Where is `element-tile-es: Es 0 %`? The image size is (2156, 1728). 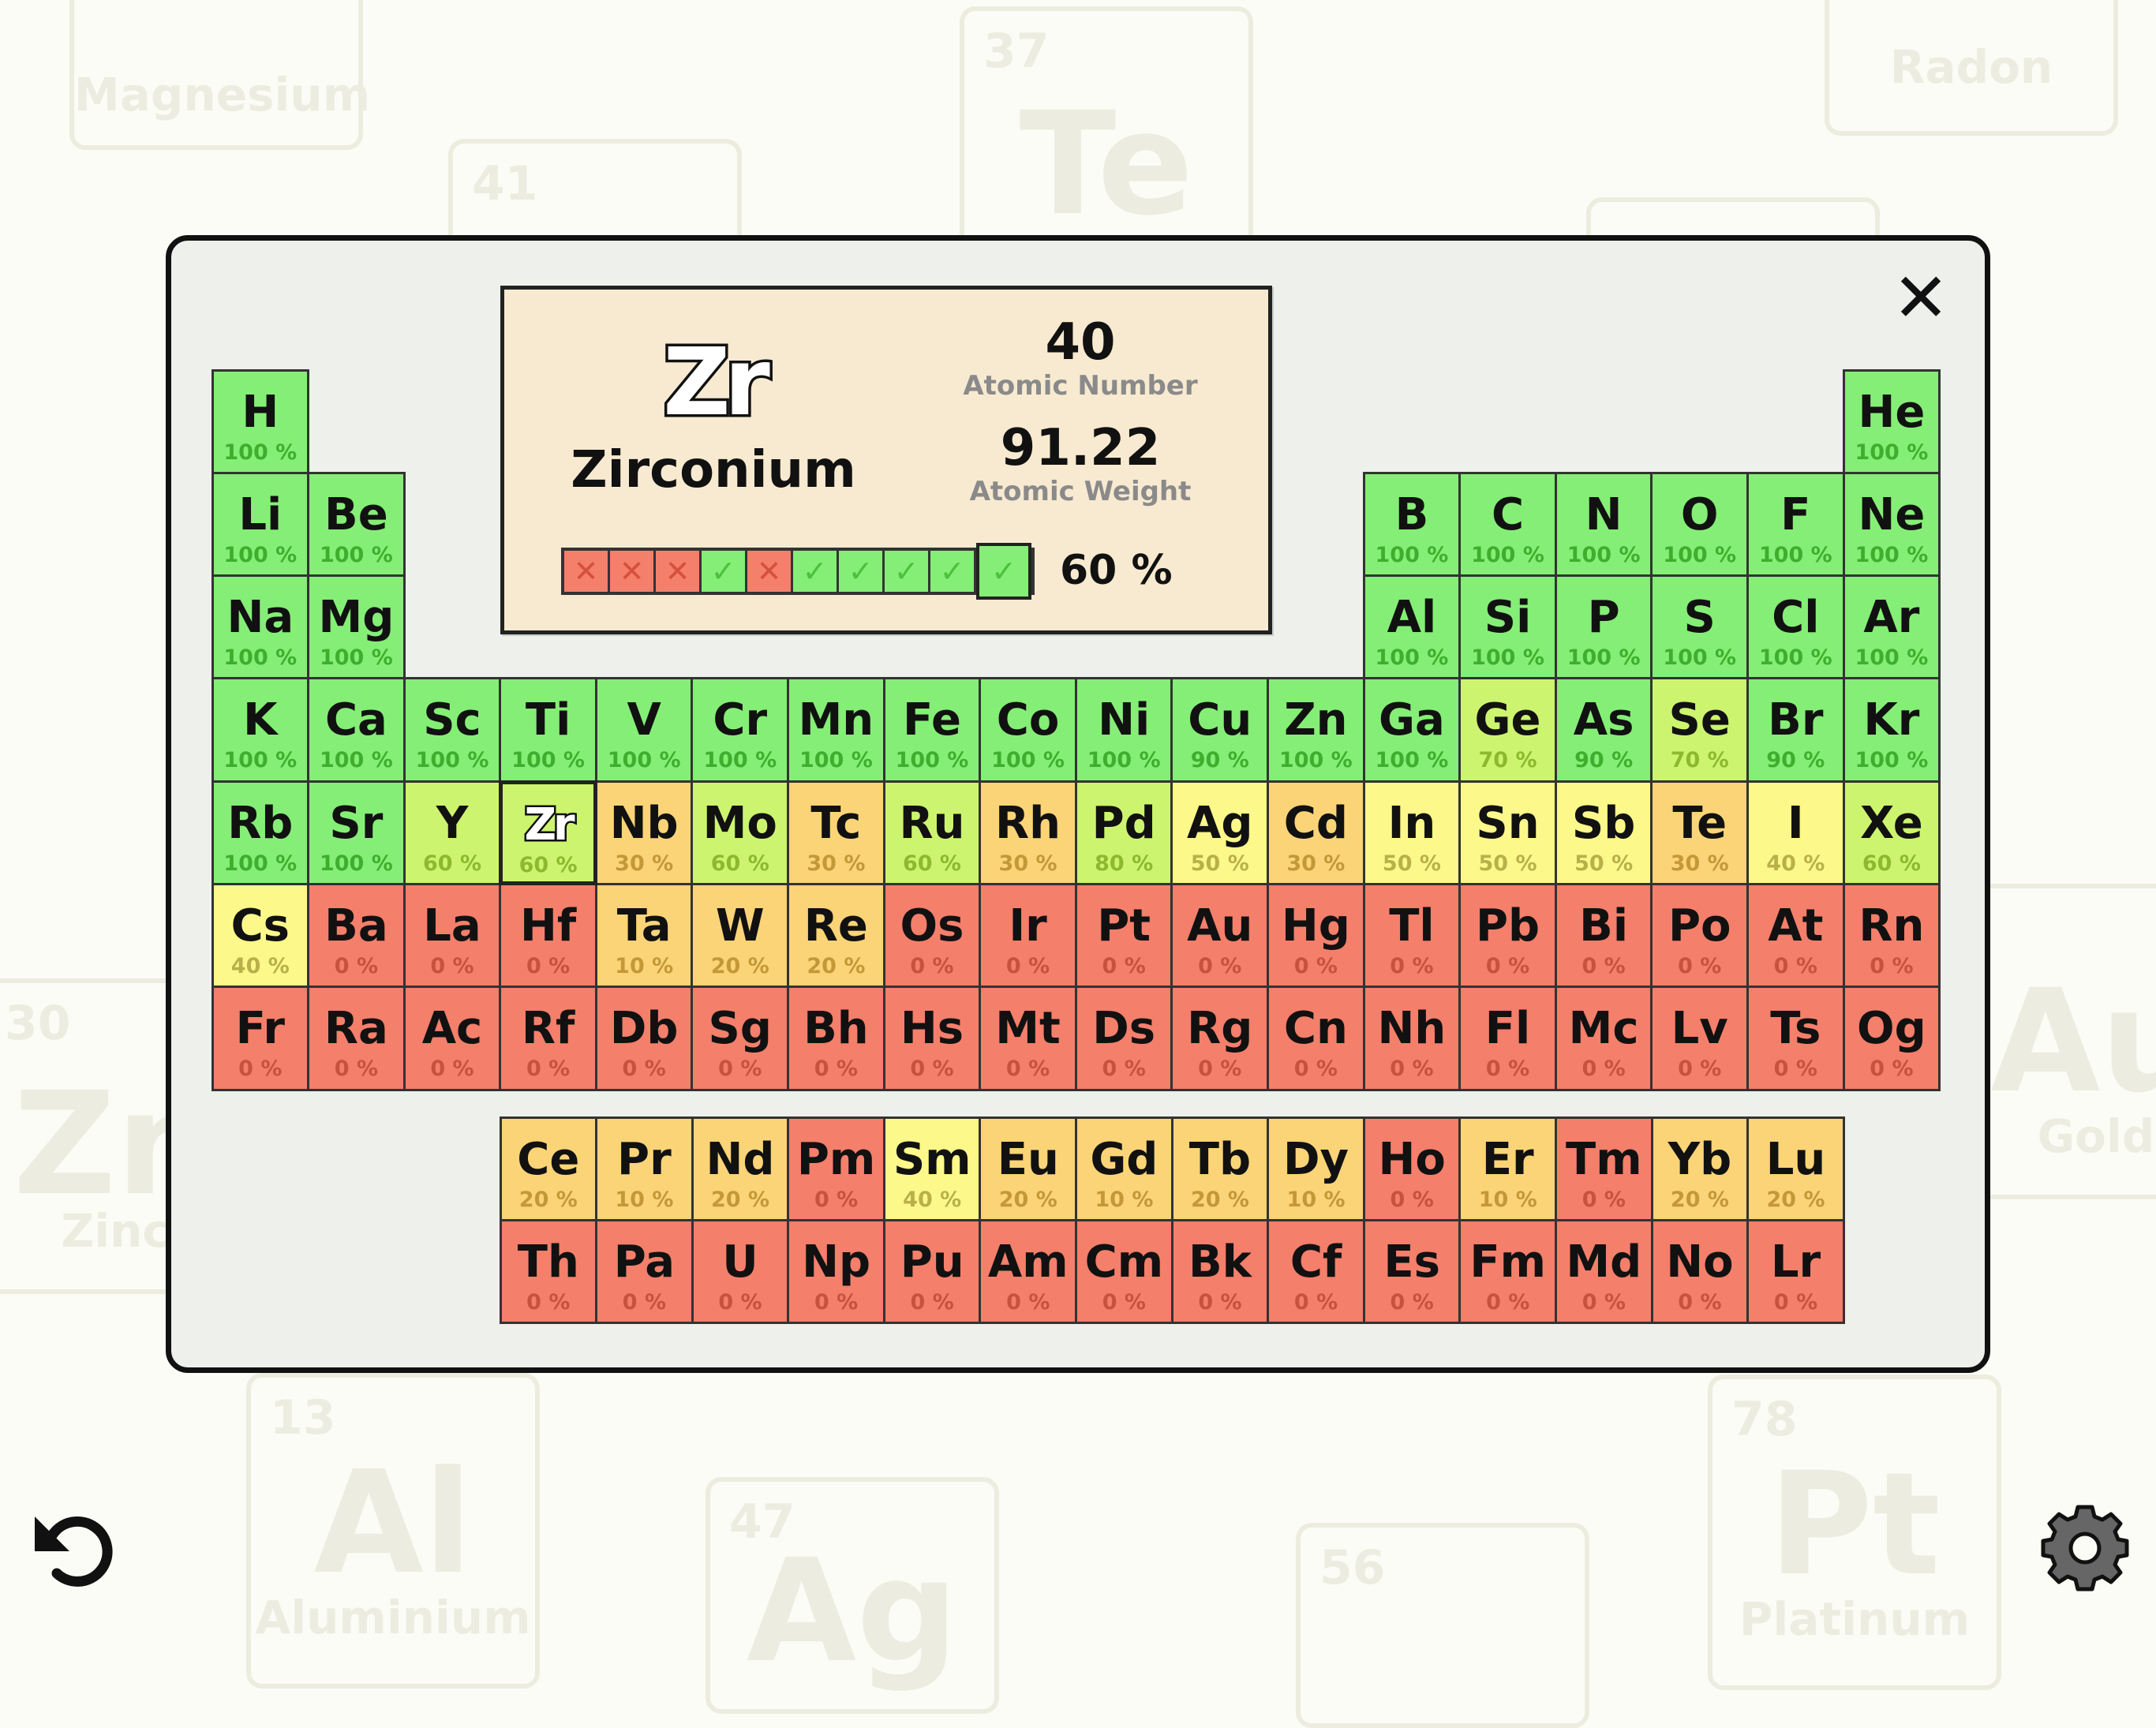
element-tile-es: Es 0 % is located at coordinates (1412, 1271).